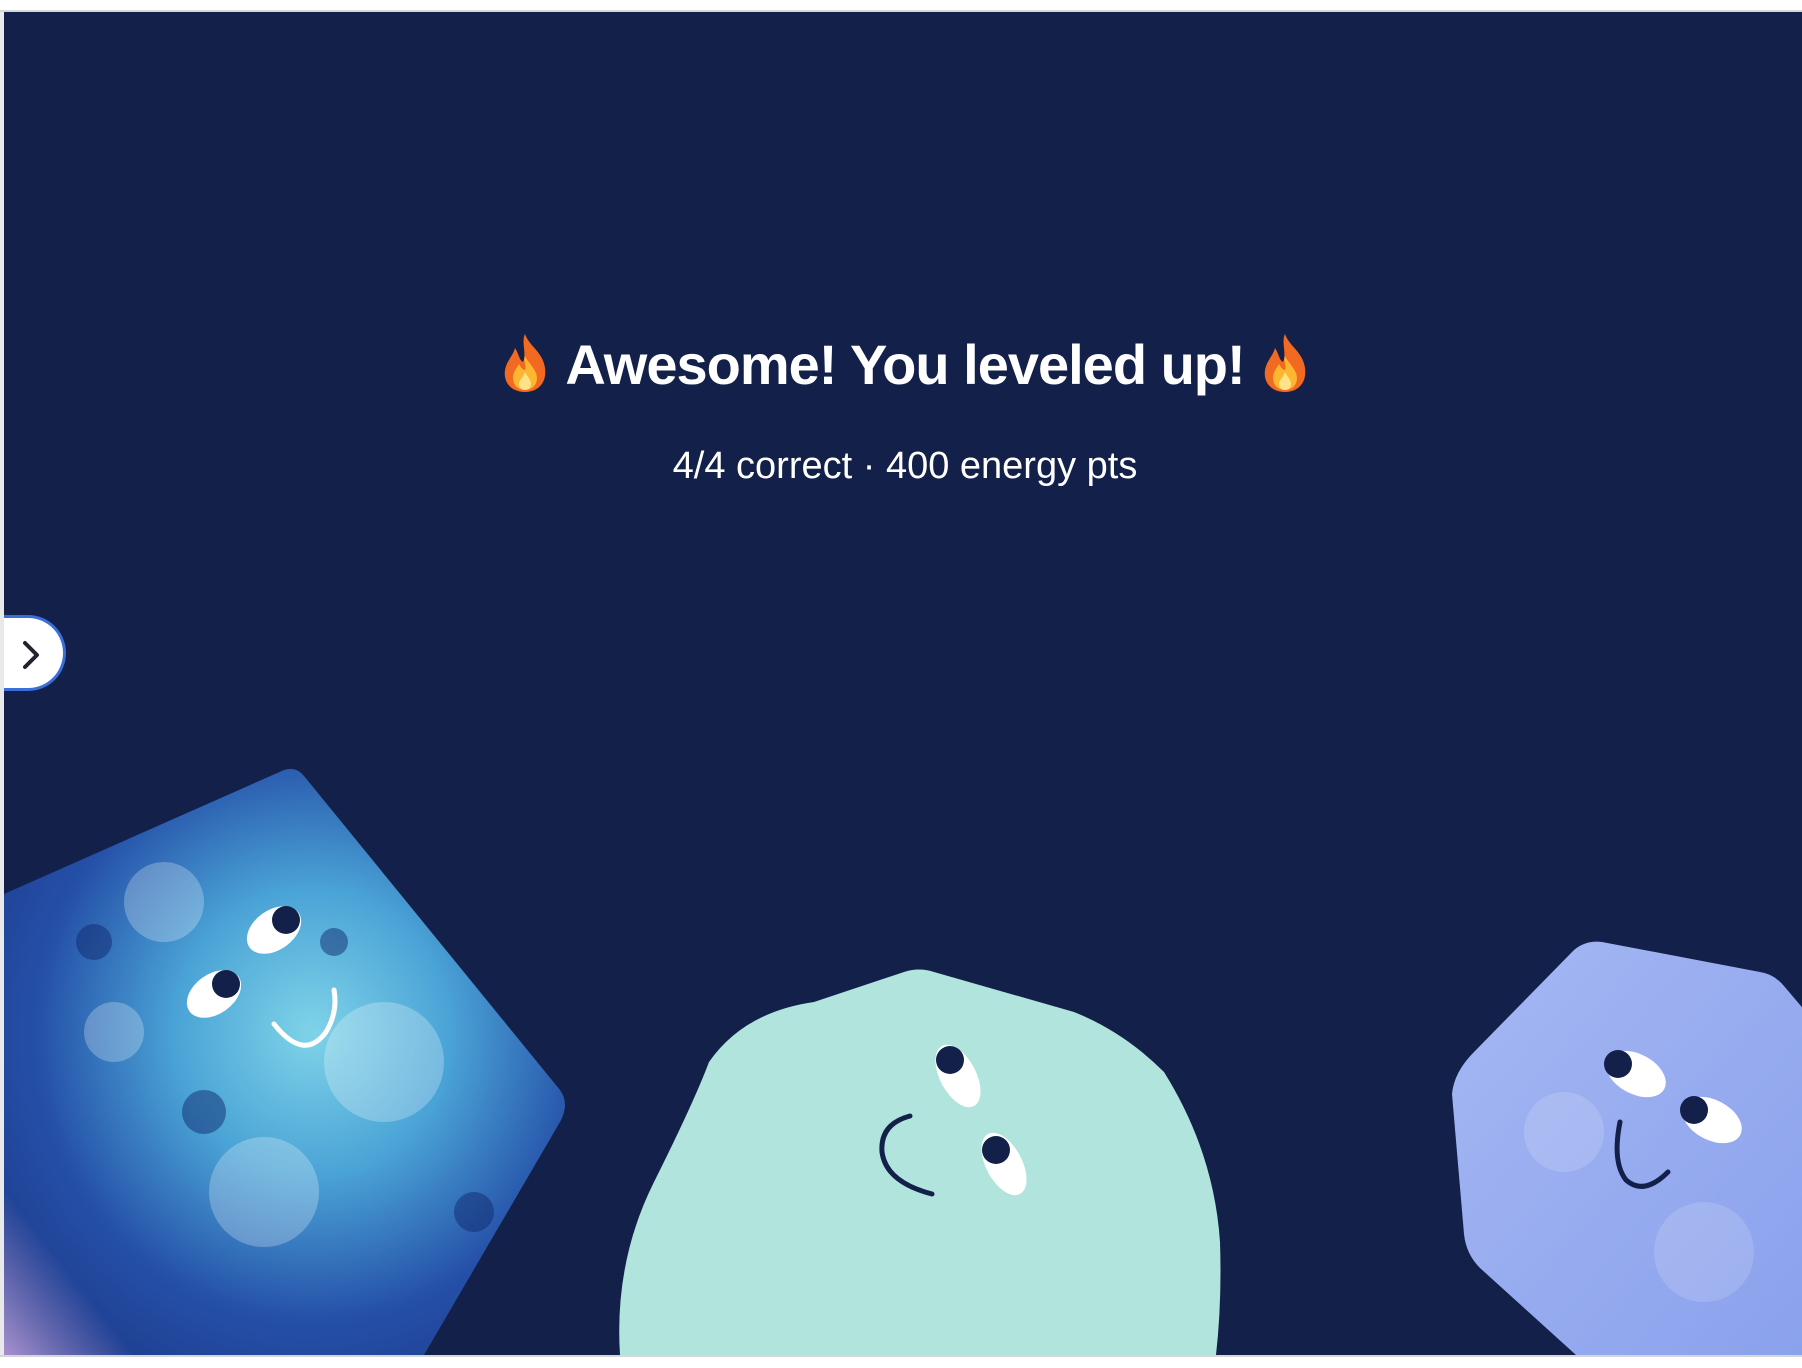  Describe the element at coordinates (901, 6) in the screenshot. I see `top-border` at that location.